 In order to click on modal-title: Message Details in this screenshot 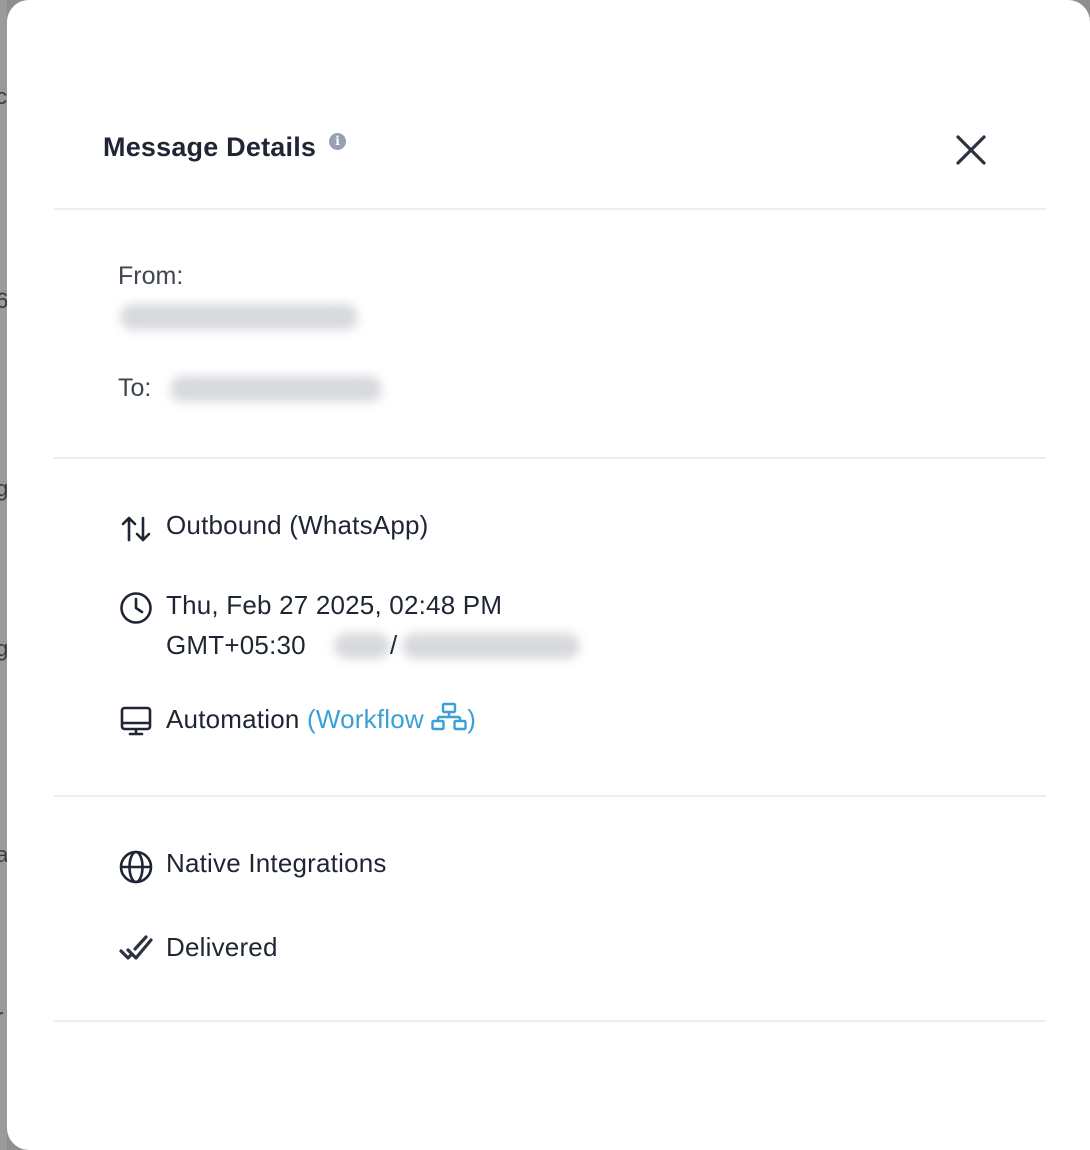, I will do `click(210, 147)`.